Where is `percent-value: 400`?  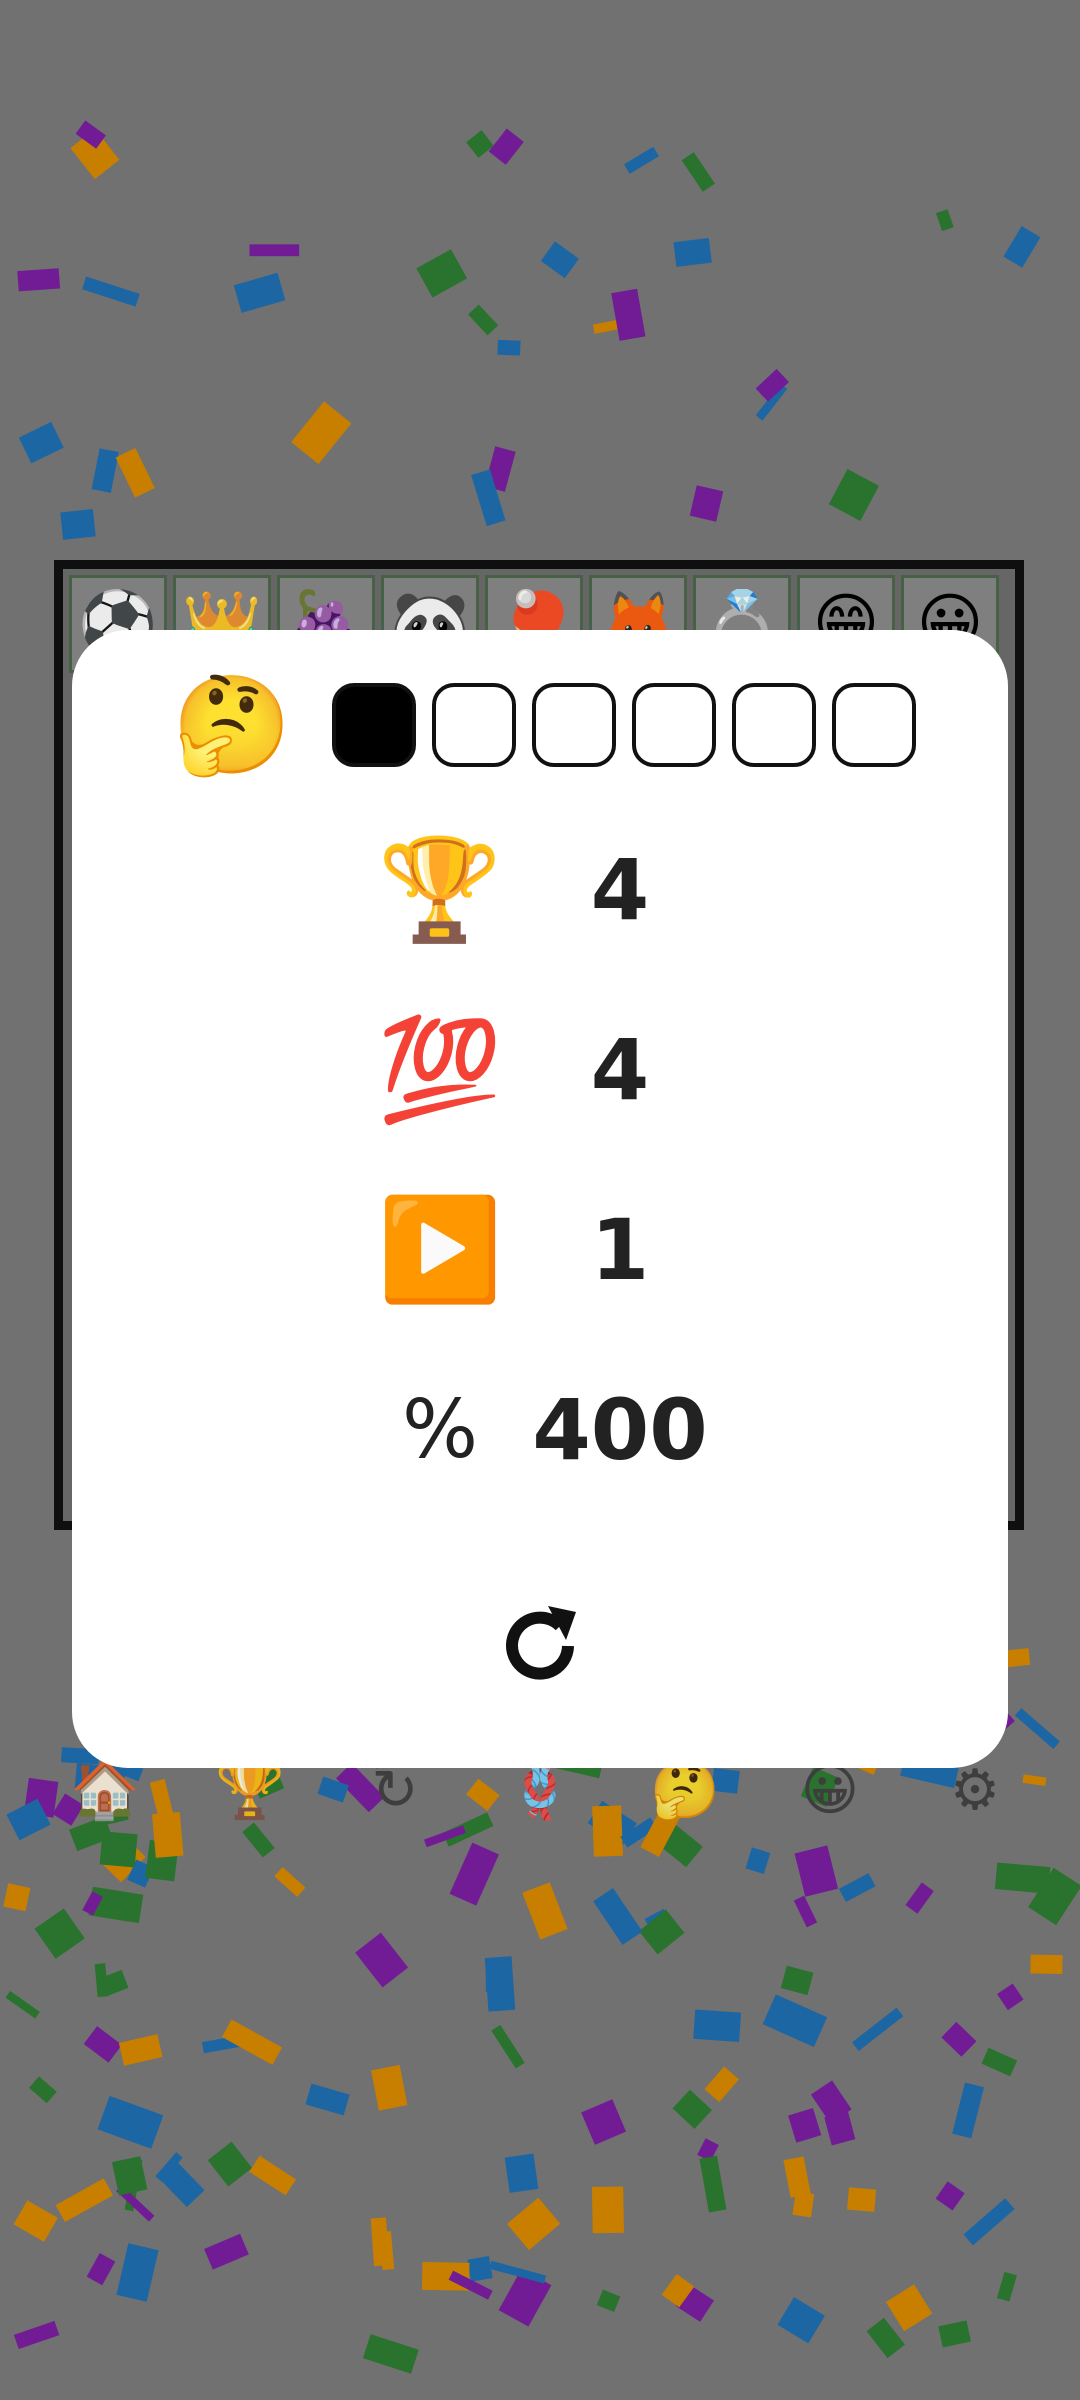
percent-value: 400 is located at coordinates (620, 1430).